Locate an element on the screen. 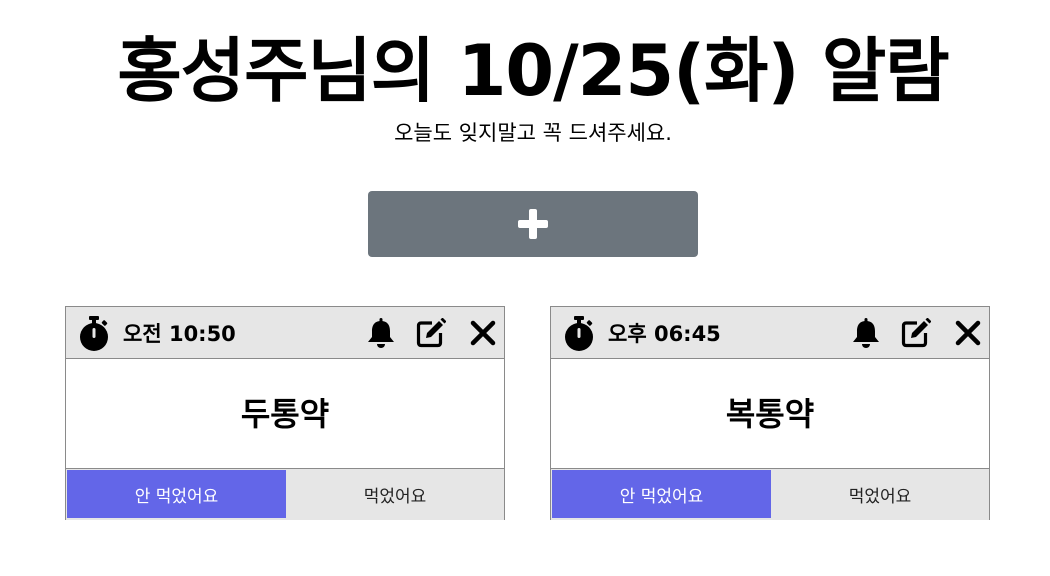  alarm-card-body: 복통약 is located at coordinates (770, 413).